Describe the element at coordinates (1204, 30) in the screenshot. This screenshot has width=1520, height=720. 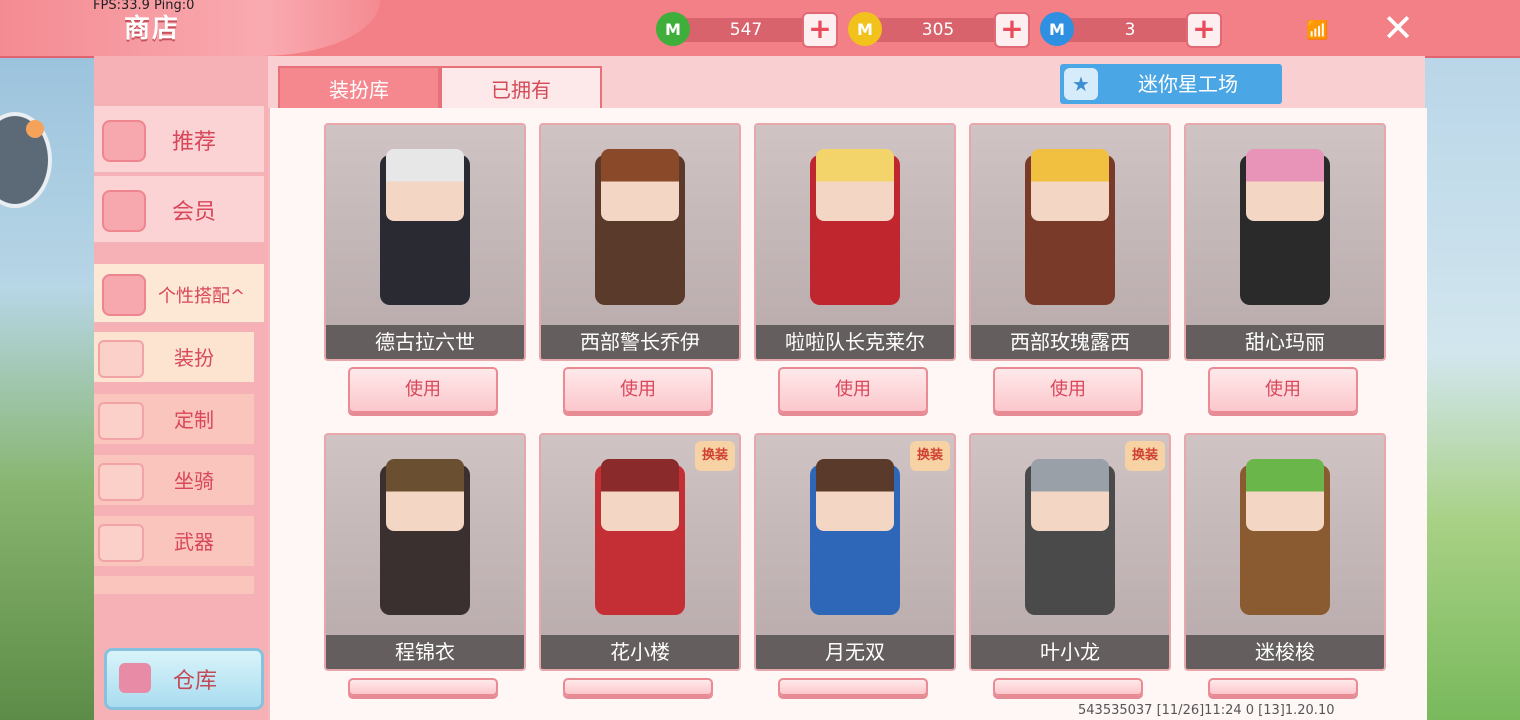
I see `add-blue-coin-button: +` at that location.